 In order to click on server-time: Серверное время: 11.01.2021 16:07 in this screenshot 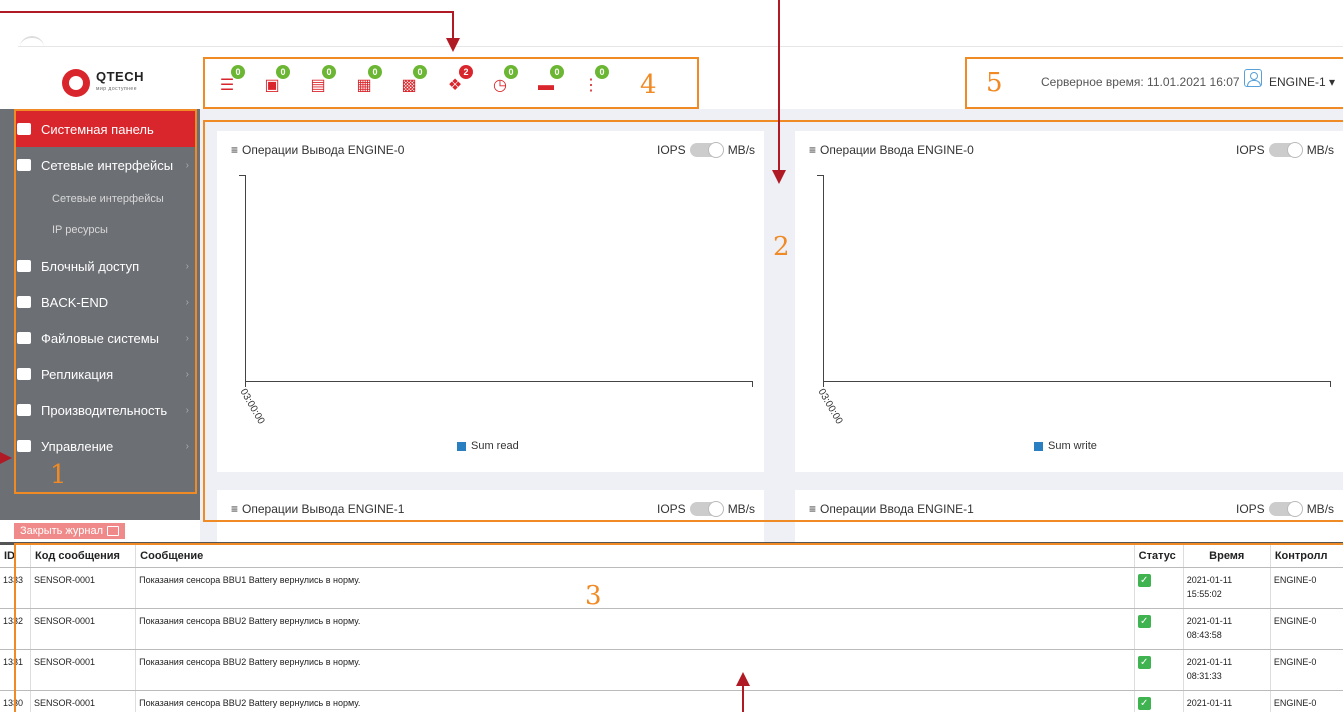, I will do `click(1140, 82)`.